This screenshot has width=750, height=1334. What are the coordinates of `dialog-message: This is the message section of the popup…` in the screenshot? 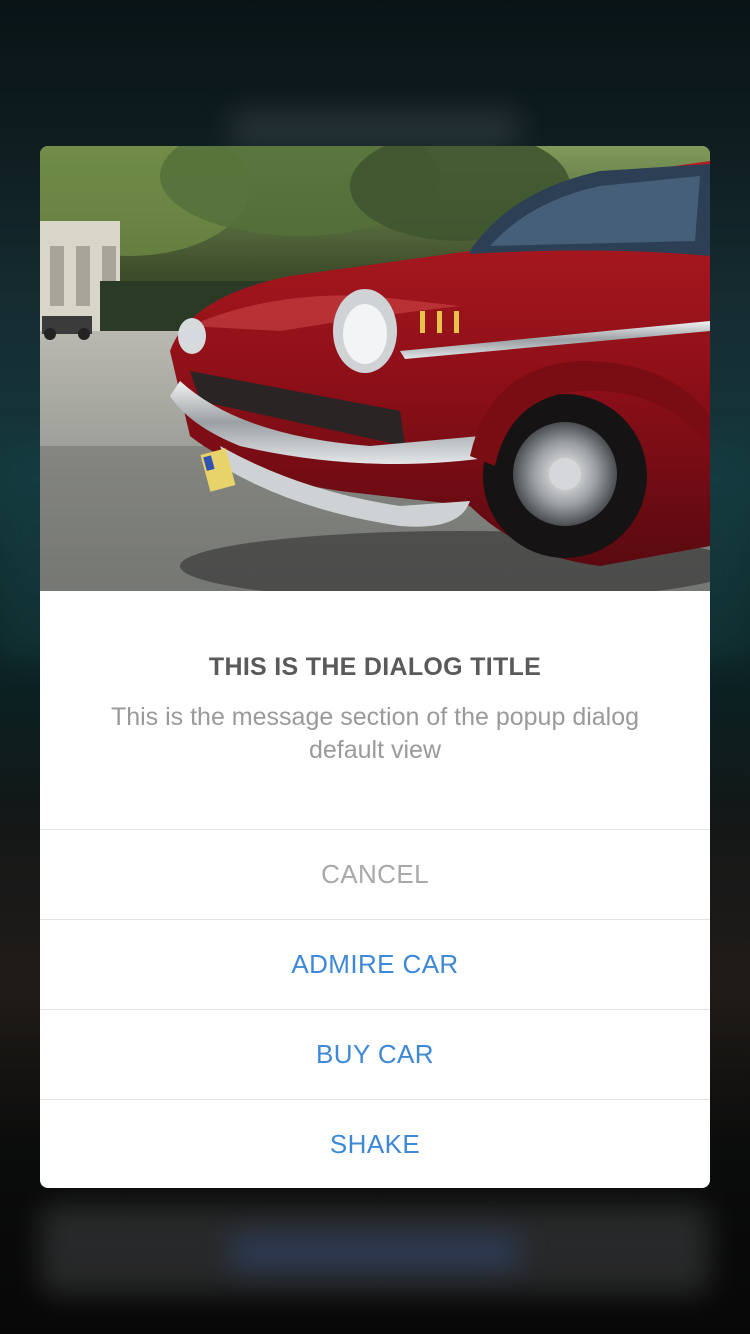 It's located at (375, 733).